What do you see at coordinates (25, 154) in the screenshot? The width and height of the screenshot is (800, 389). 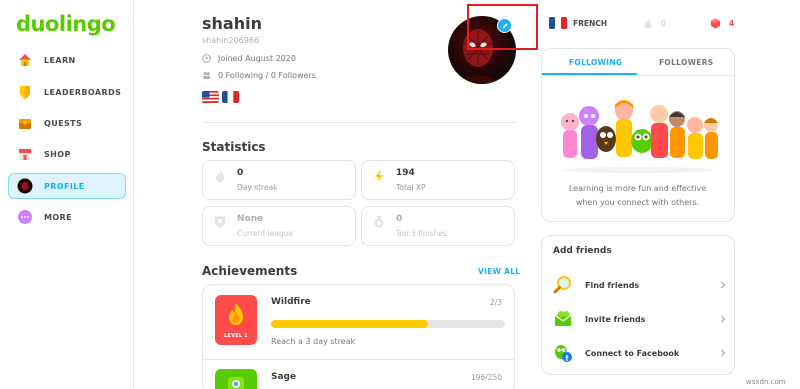 I see `shop-icon` at bounding box center [25, 154].